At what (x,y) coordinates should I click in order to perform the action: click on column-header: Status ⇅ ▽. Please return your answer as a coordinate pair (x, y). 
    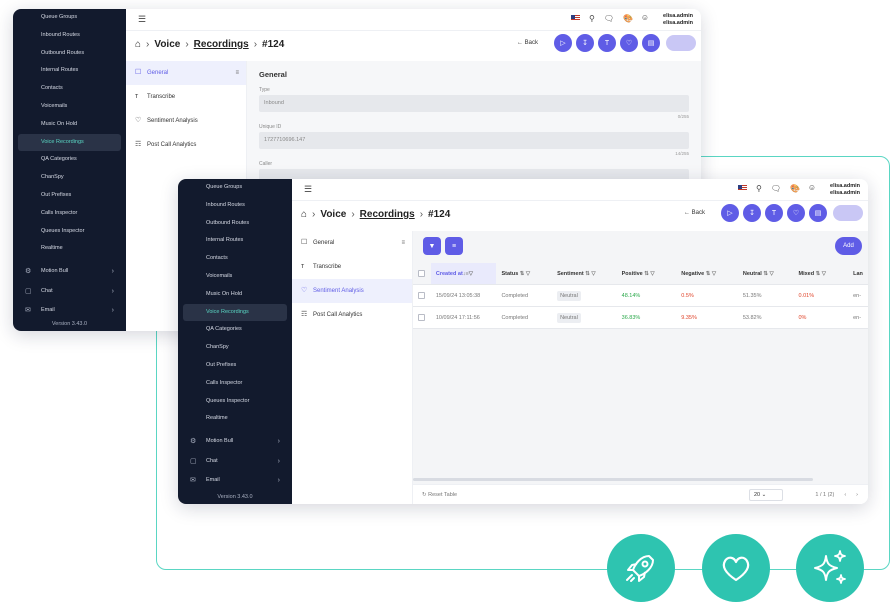
    Looking at the image, I should click on (524, 274).